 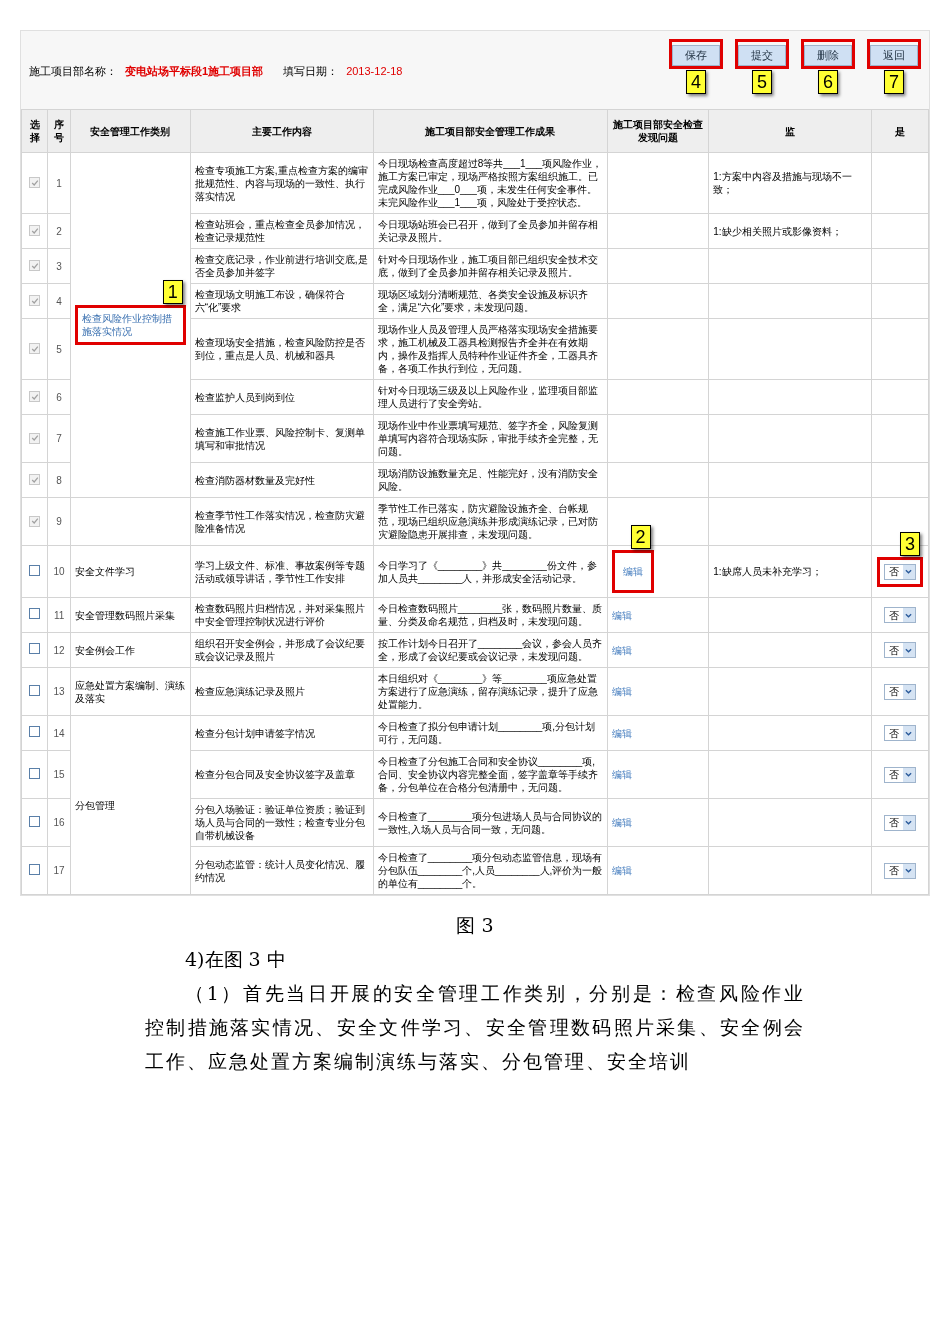 What do you see at coordinates (105, 650) in the screenshot?
I see `category-text: 安全例会工作` at bounding box center [105, 650].